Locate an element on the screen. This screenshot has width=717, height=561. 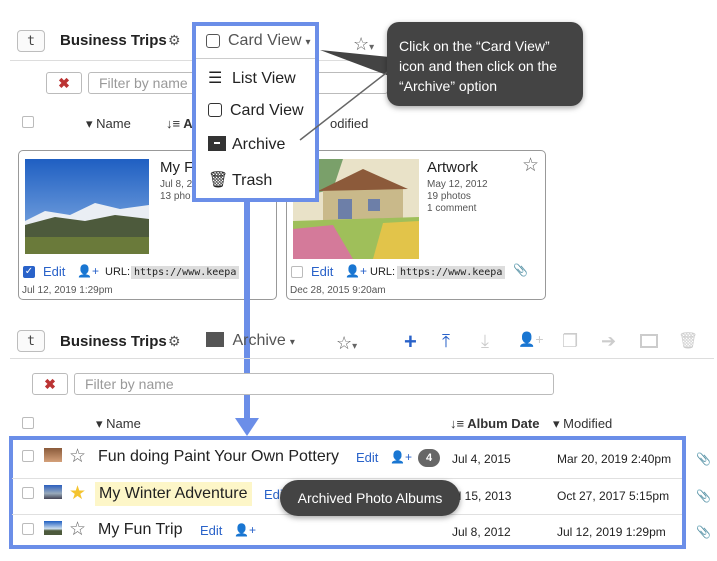
modified-cell: Mar 20, 2019 2:40pm is located at coordinates (614, 459).